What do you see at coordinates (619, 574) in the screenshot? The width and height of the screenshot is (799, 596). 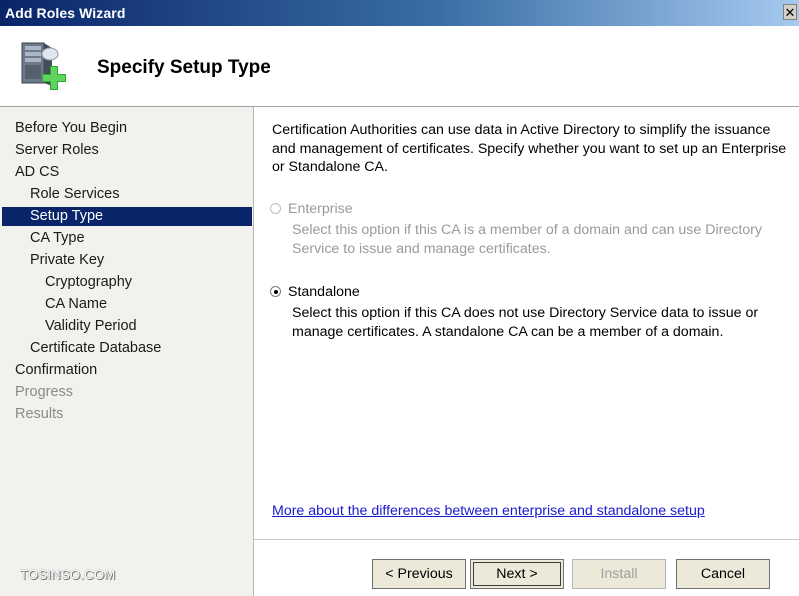 I see `install-button: Install` at bounding box center [619, 574].